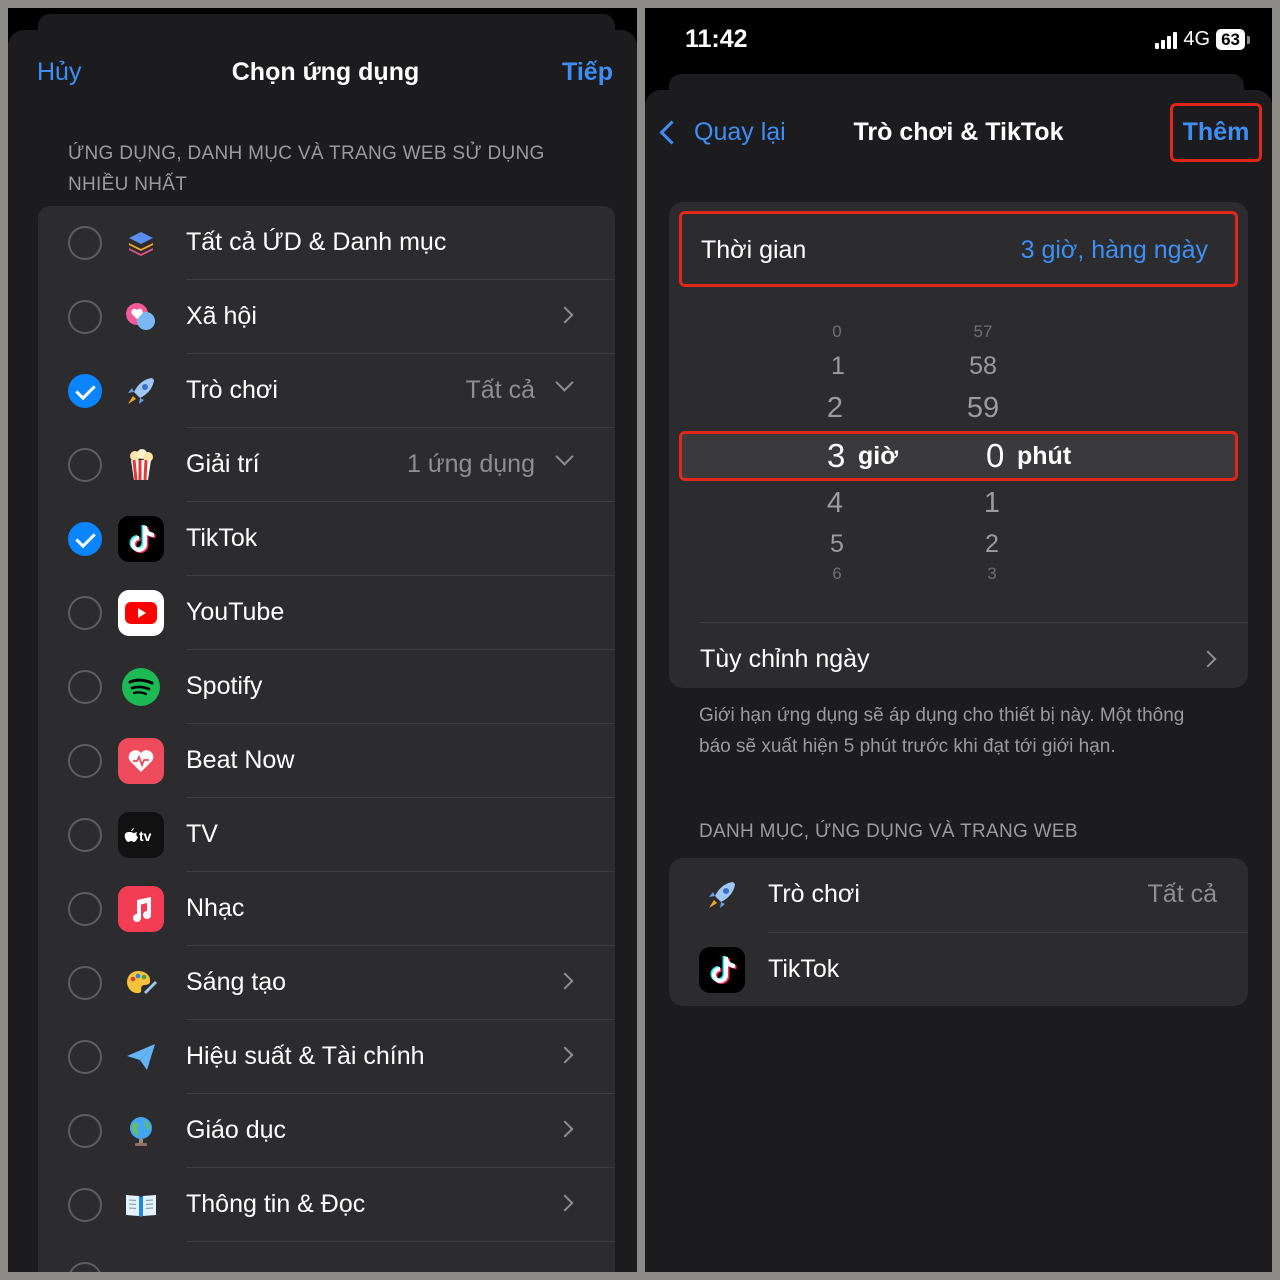  Describe the element at coordinates (1216, 132) in the screenshot. I see `add-button: Thêm` at that location.